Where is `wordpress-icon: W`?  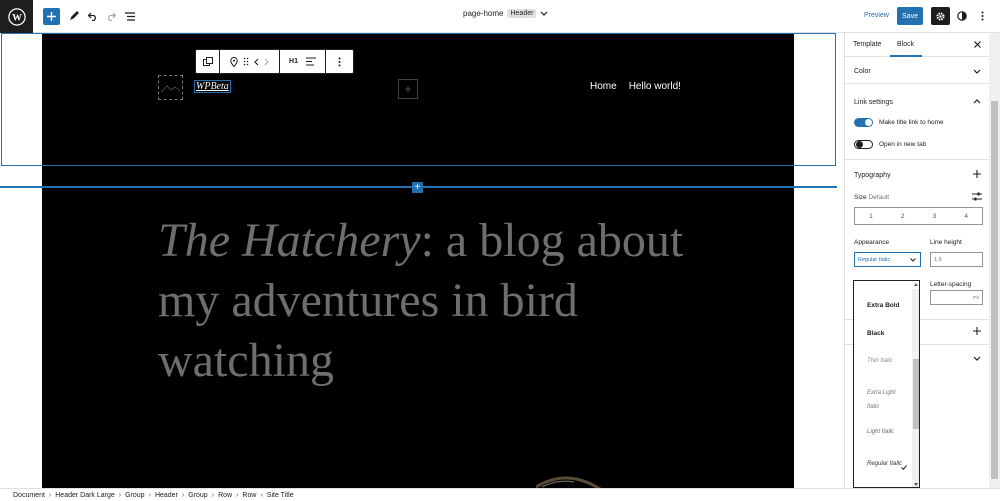
wordpress-icon: W is located at coordinates (16, 16).